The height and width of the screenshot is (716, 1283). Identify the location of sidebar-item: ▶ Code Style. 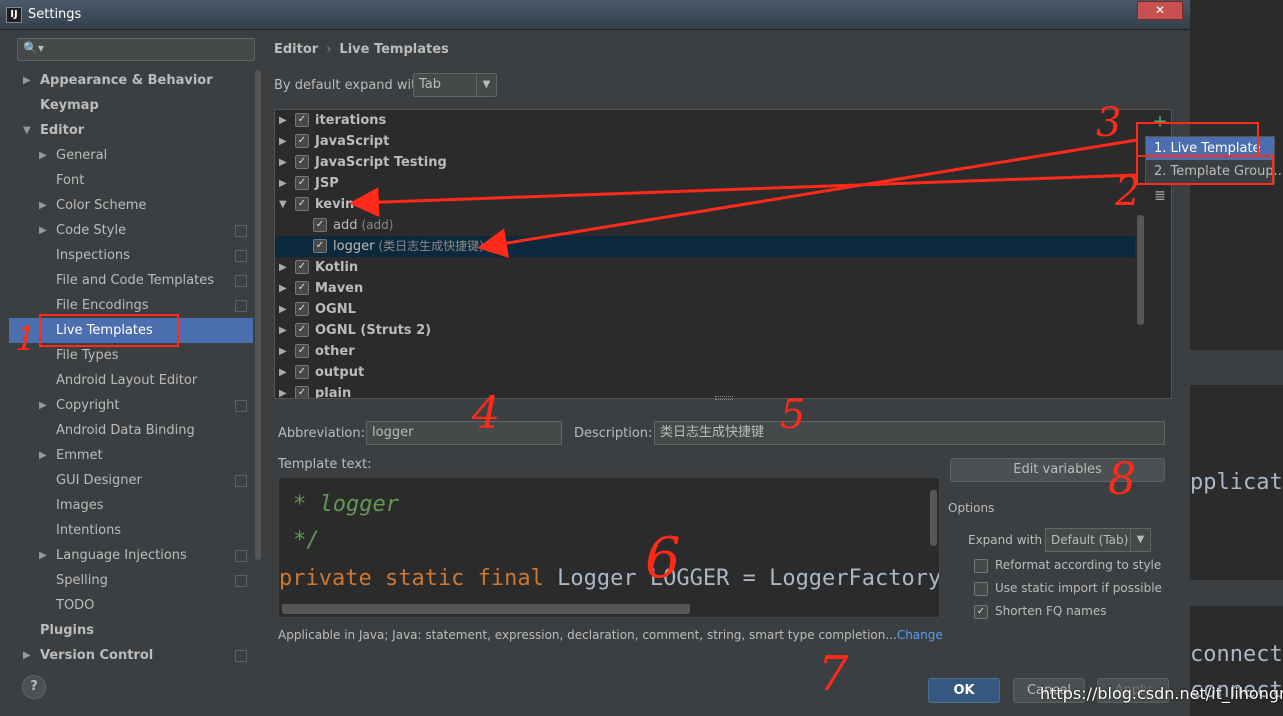
(82, 230).